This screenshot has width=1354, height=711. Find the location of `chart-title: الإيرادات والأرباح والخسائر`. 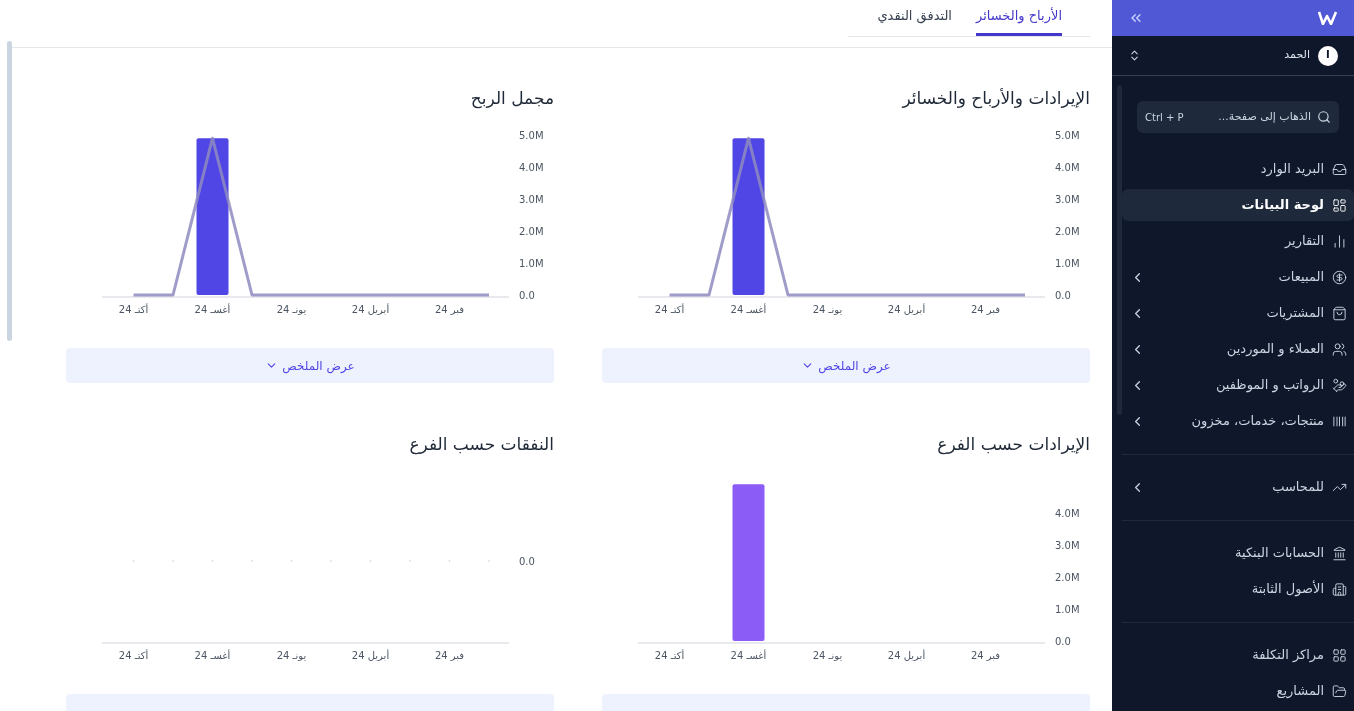

chart-title: الإيرادات والأرباح والخسائر is located at coordinates (996, 99).